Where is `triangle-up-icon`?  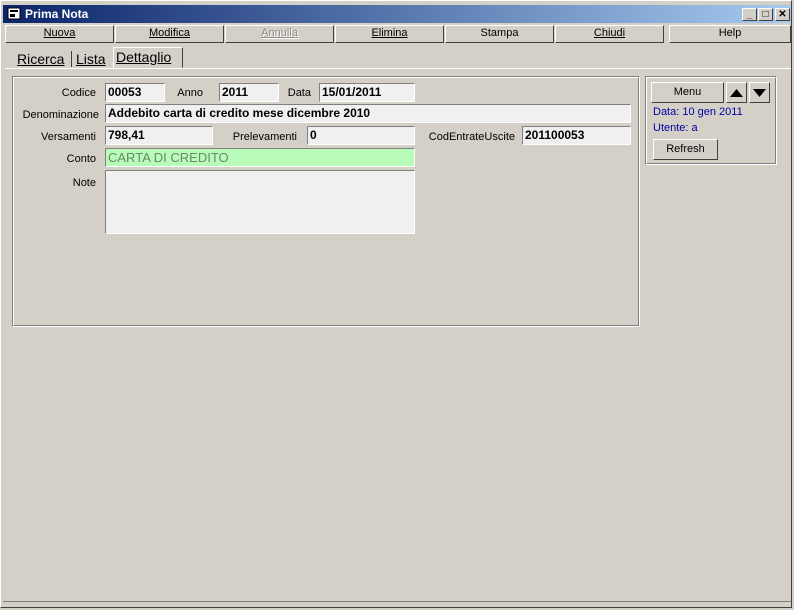
triangle-up-icon is located at coordinates (736, 93).